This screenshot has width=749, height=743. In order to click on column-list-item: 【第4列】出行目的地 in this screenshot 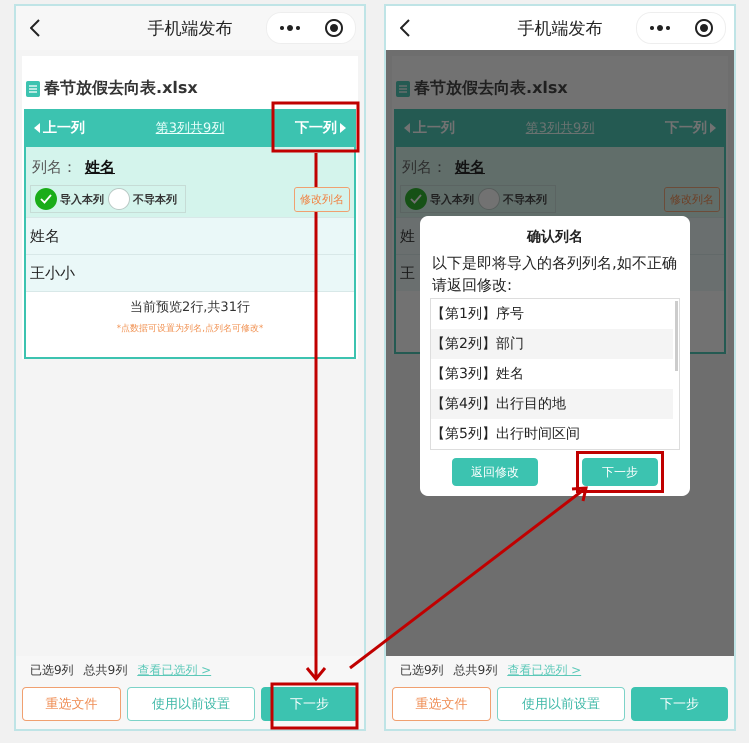, I will do `click(552, 404)`.